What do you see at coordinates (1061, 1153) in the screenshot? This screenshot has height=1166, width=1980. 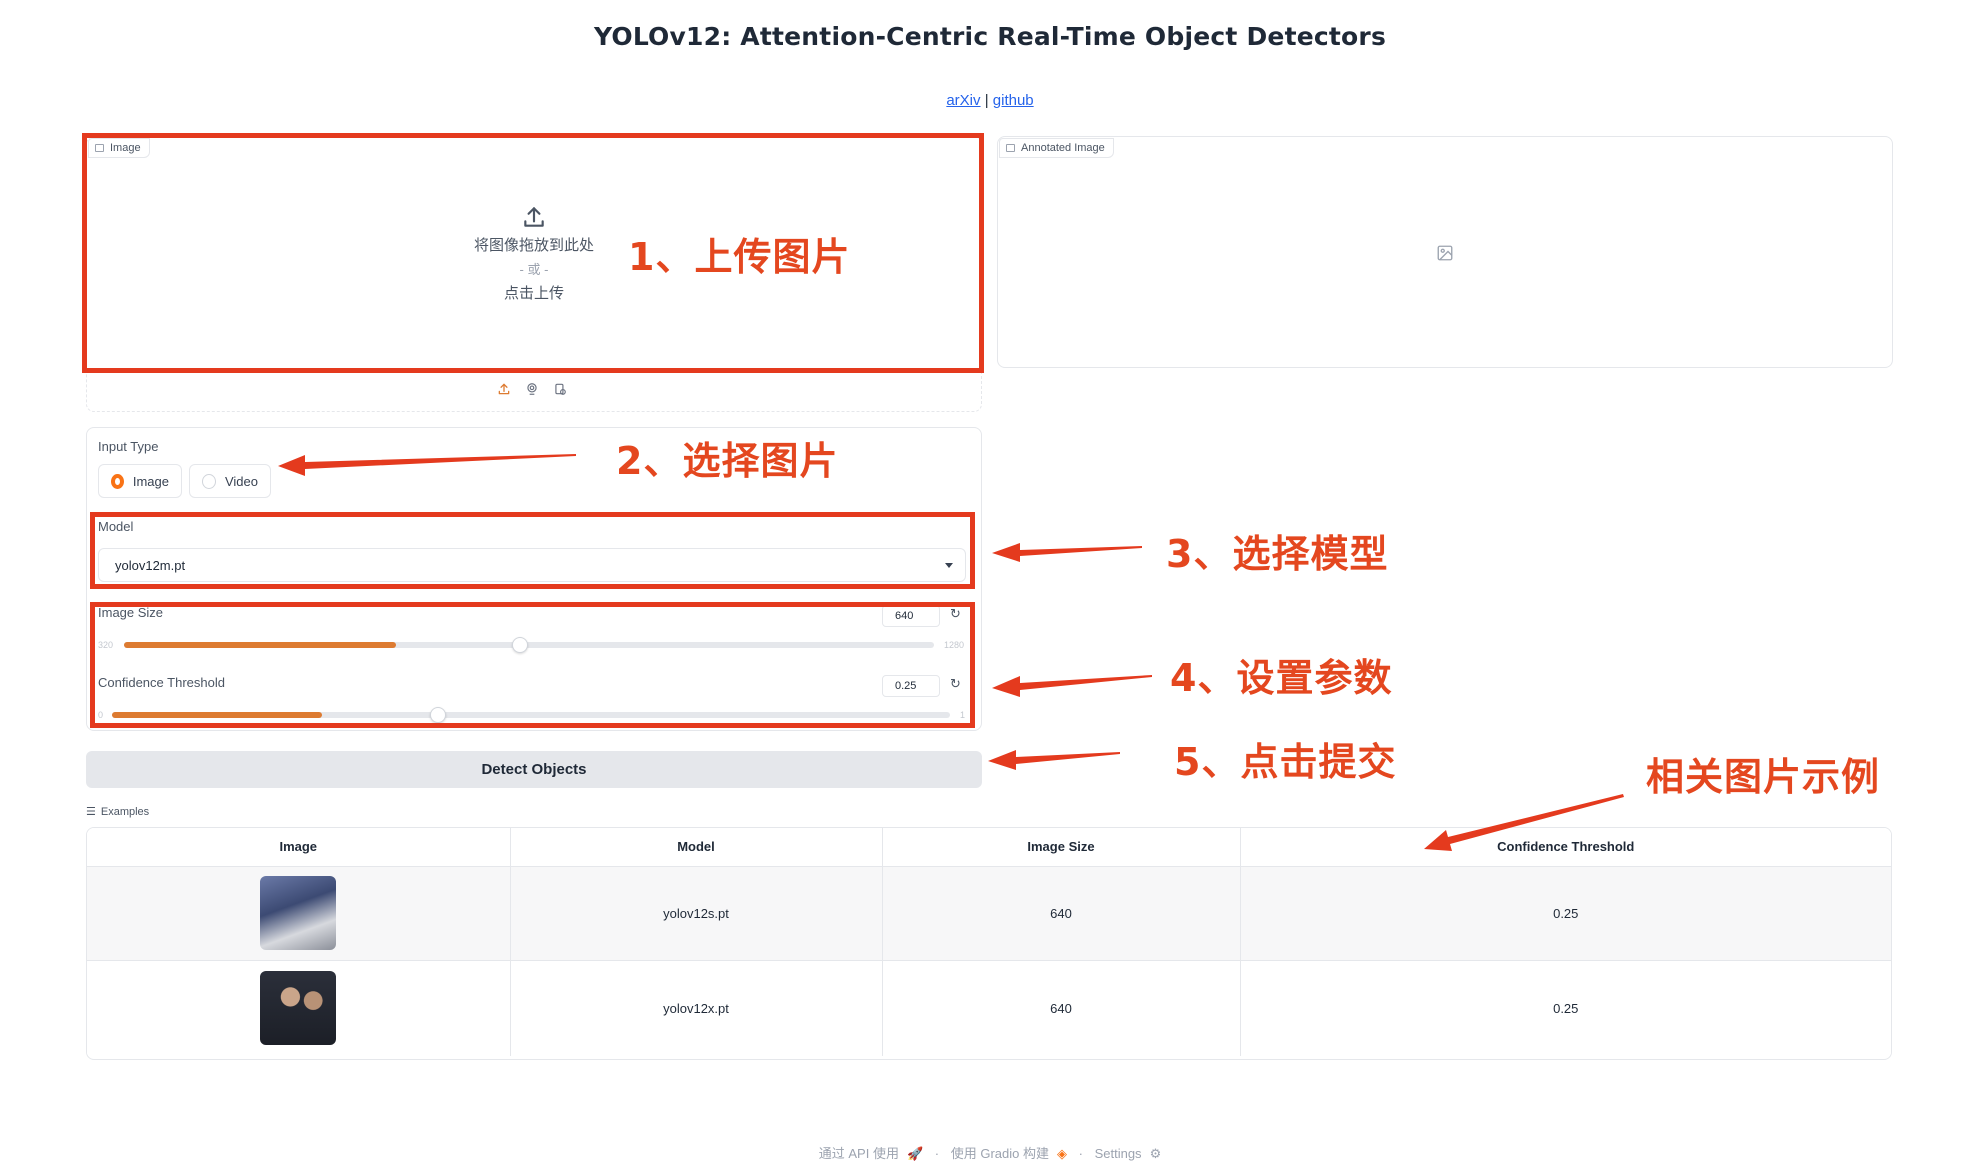 I see `gradio-logo-icon: ◈` at bounding box center [1061, 1153].